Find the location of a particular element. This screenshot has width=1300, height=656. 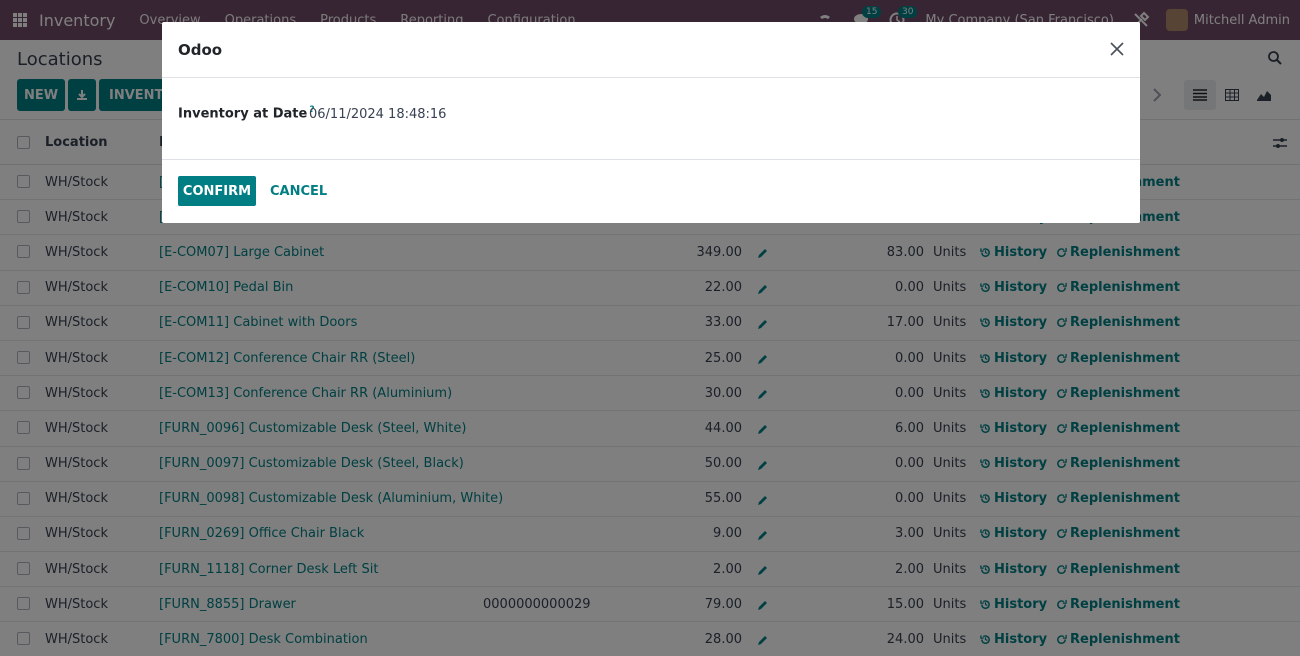

dialog-body: Inventory at Date? 06/11/2024 18:48:16 is located at coordinates (651, 119).